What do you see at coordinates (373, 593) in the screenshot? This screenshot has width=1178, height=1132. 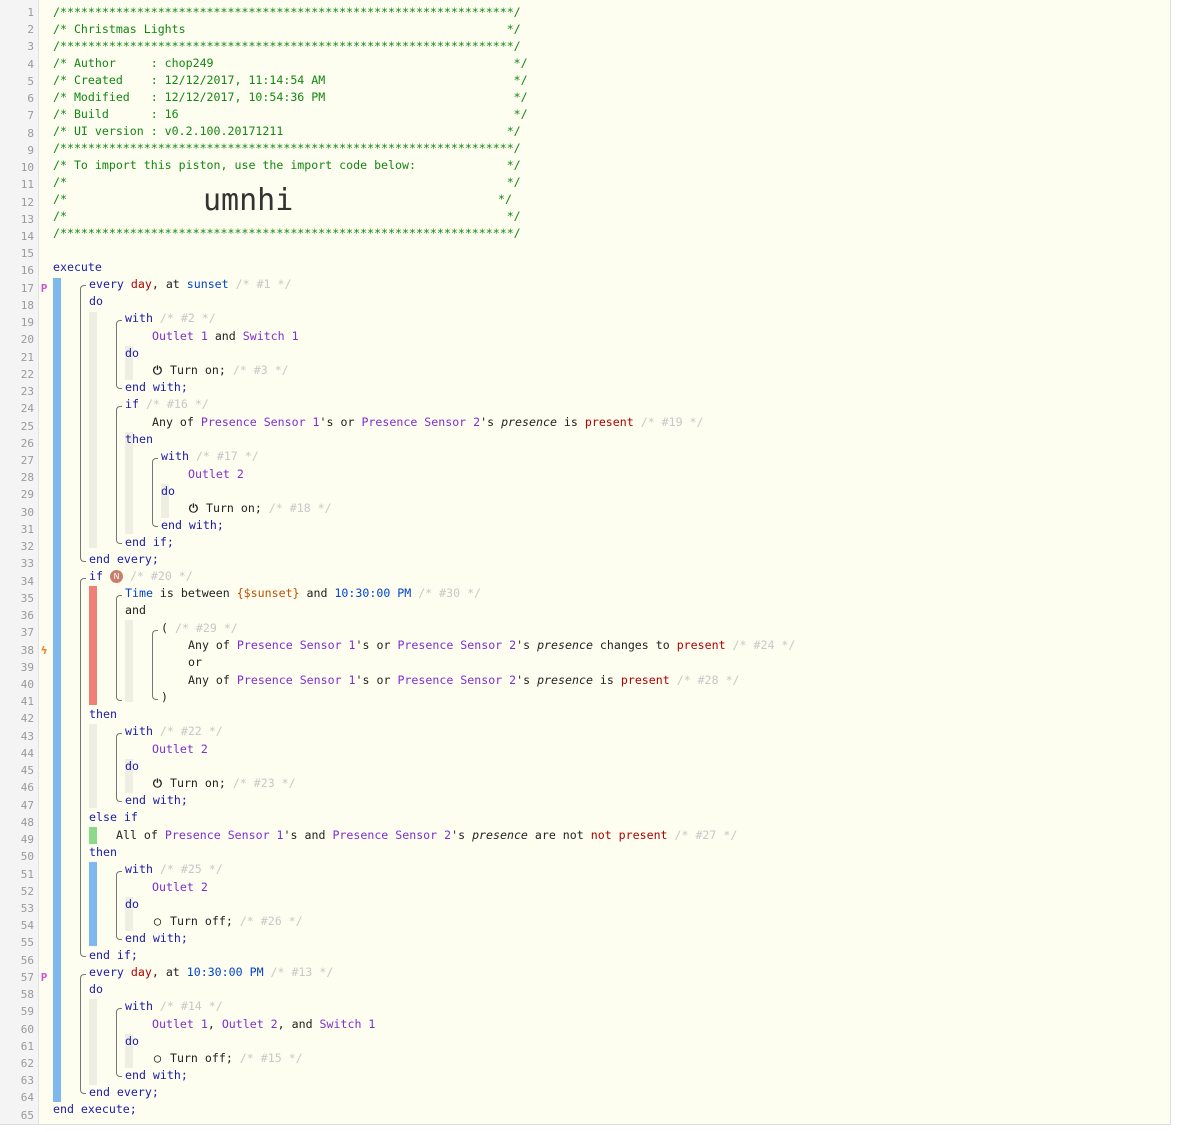 I see `value: 10:30:00 PM` at bounding box center [373, 593].